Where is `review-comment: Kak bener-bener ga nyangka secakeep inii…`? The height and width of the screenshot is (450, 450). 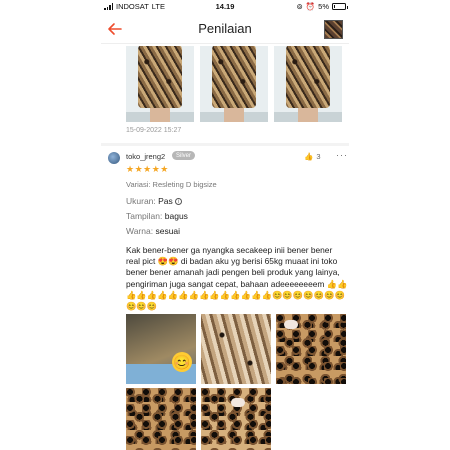
review-comment: Kak bener-bener ga nyangka secakeep inii… is located at coordinates (237, 278).